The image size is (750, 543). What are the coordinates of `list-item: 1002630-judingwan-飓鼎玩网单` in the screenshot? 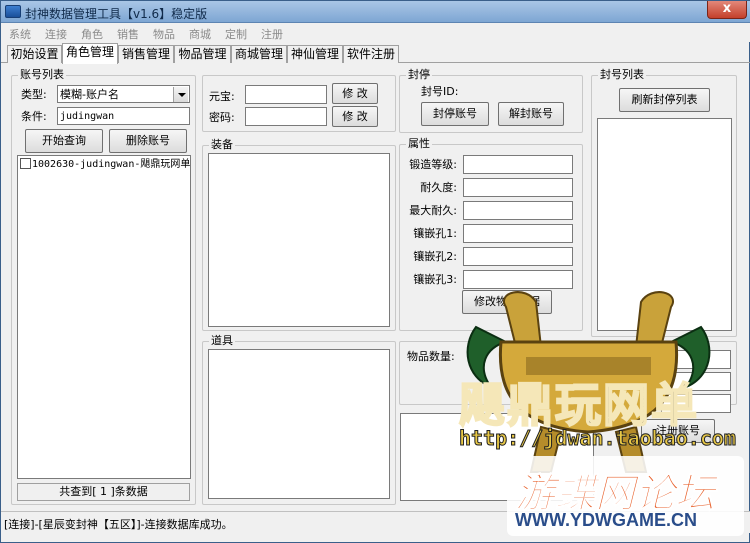 It's located at (105, 164).